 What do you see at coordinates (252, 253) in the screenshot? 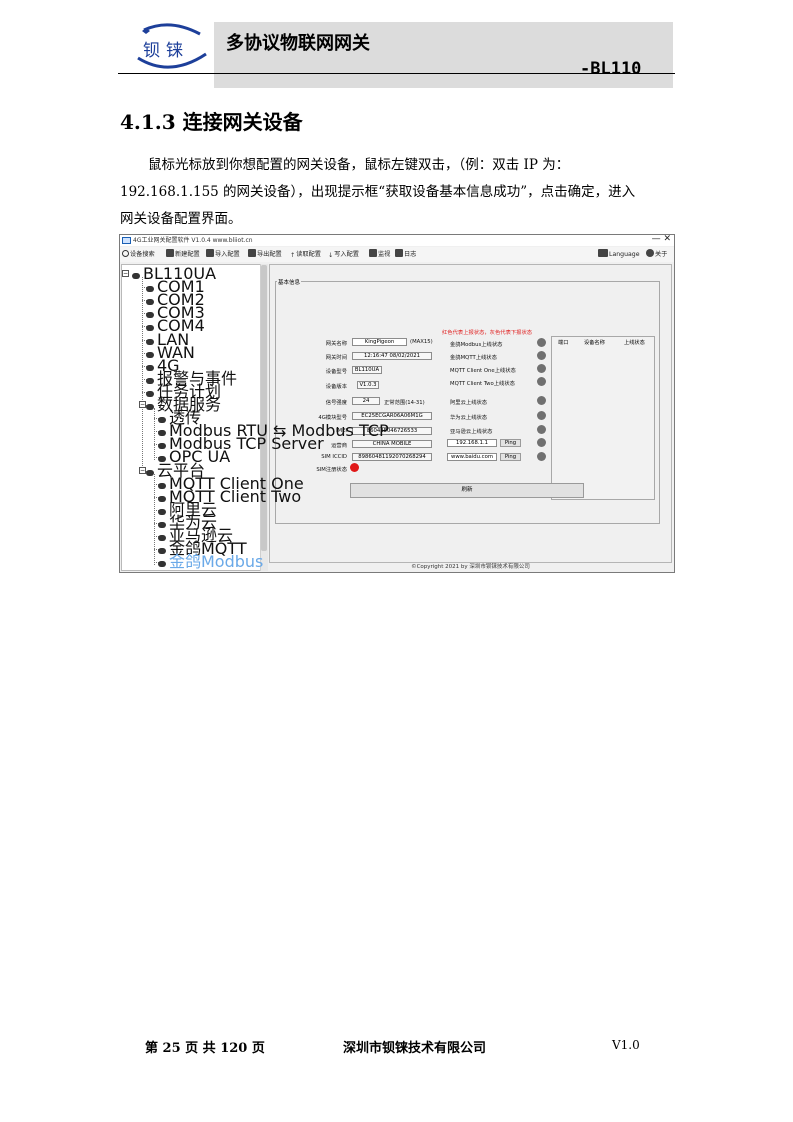
I see `save-icon` at bounding box center [252, 253].